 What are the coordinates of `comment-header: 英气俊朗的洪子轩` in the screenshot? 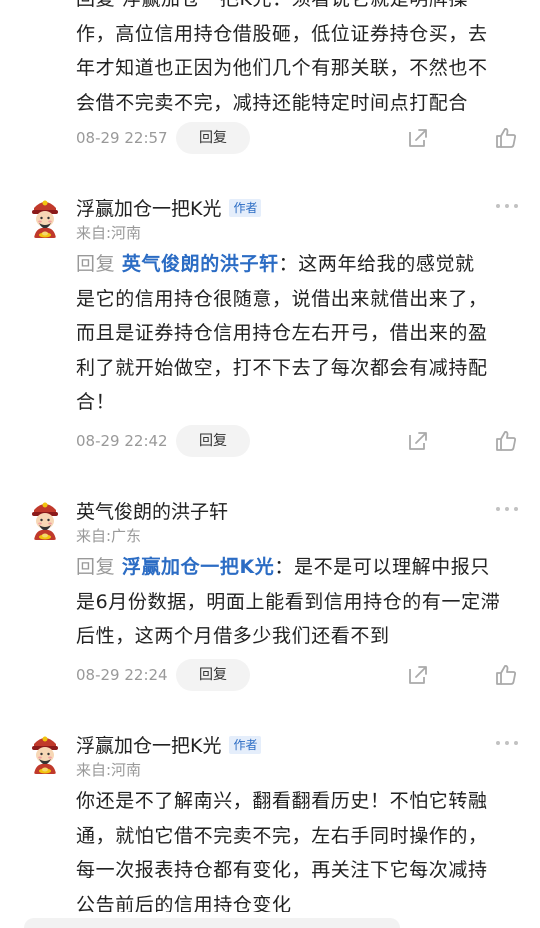 It's located at (152, 510).